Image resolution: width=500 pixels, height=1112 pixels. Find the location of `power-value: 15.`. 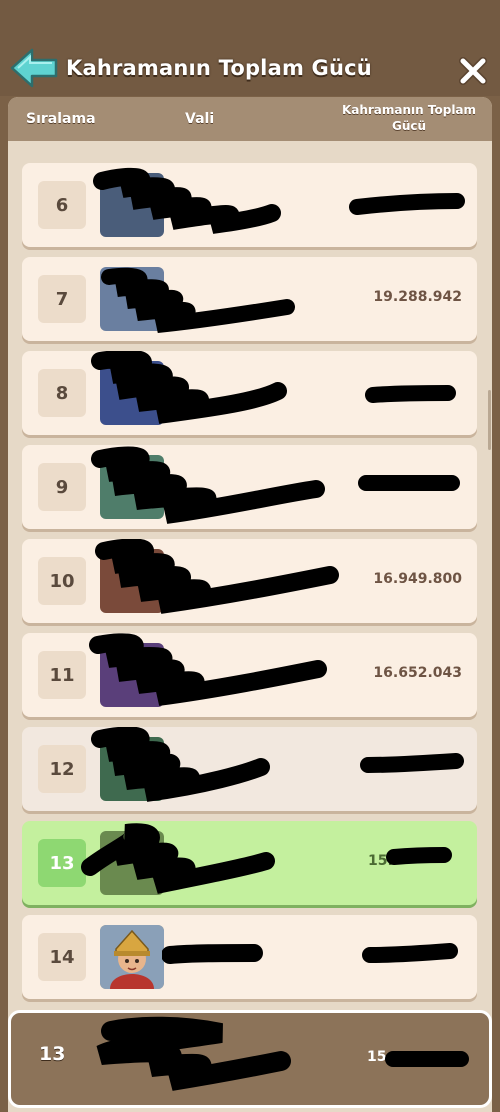

power-value: 15. is located at coordinates (380, 861).